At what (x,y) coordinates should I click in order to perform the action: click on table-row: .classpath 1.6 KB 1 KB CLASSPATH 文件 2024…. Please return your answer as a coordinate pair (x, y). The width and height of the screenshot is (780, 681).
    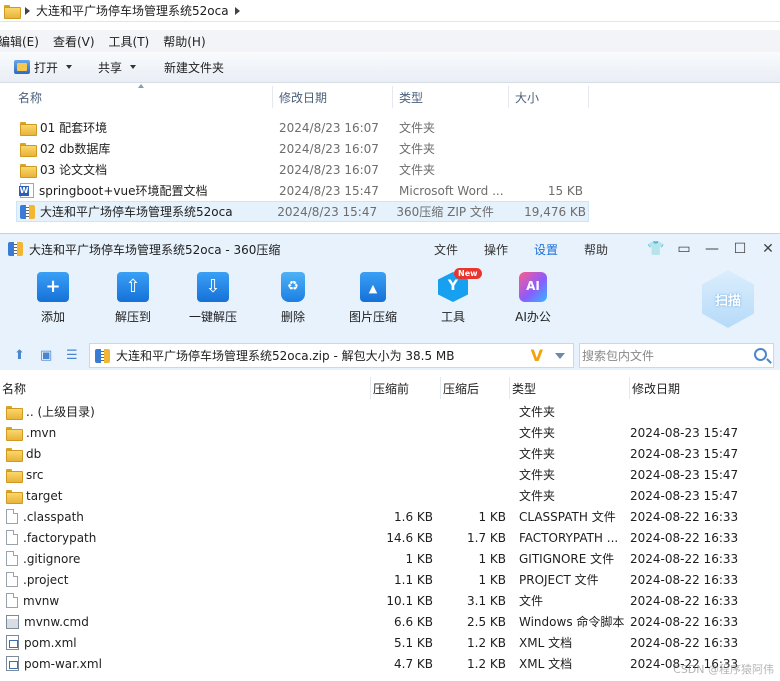
    Looking at the image, I should click on (390, 516).